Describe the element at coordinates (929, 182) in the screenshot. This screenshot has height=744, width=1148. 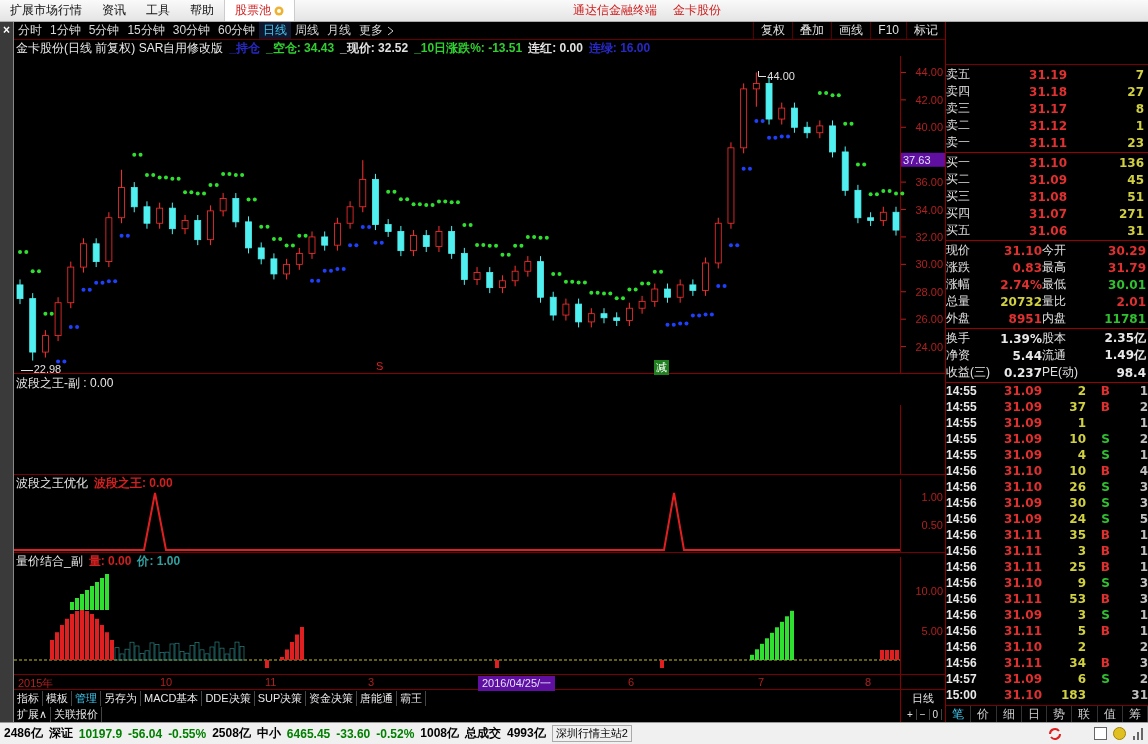
I see `axis-label: 36.00` at that location.